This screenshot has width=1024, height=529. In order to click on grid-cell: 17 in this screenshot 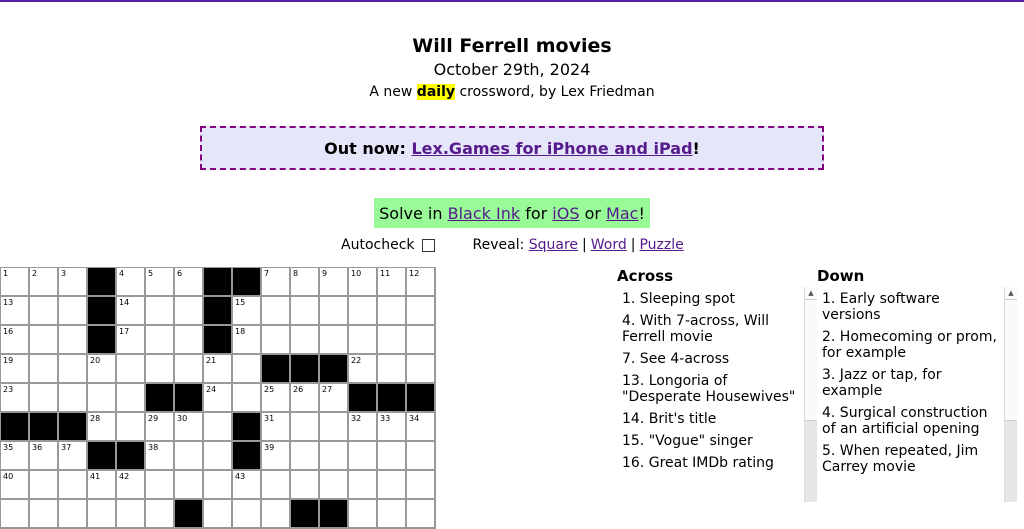, I will do `click(131, 340)`.